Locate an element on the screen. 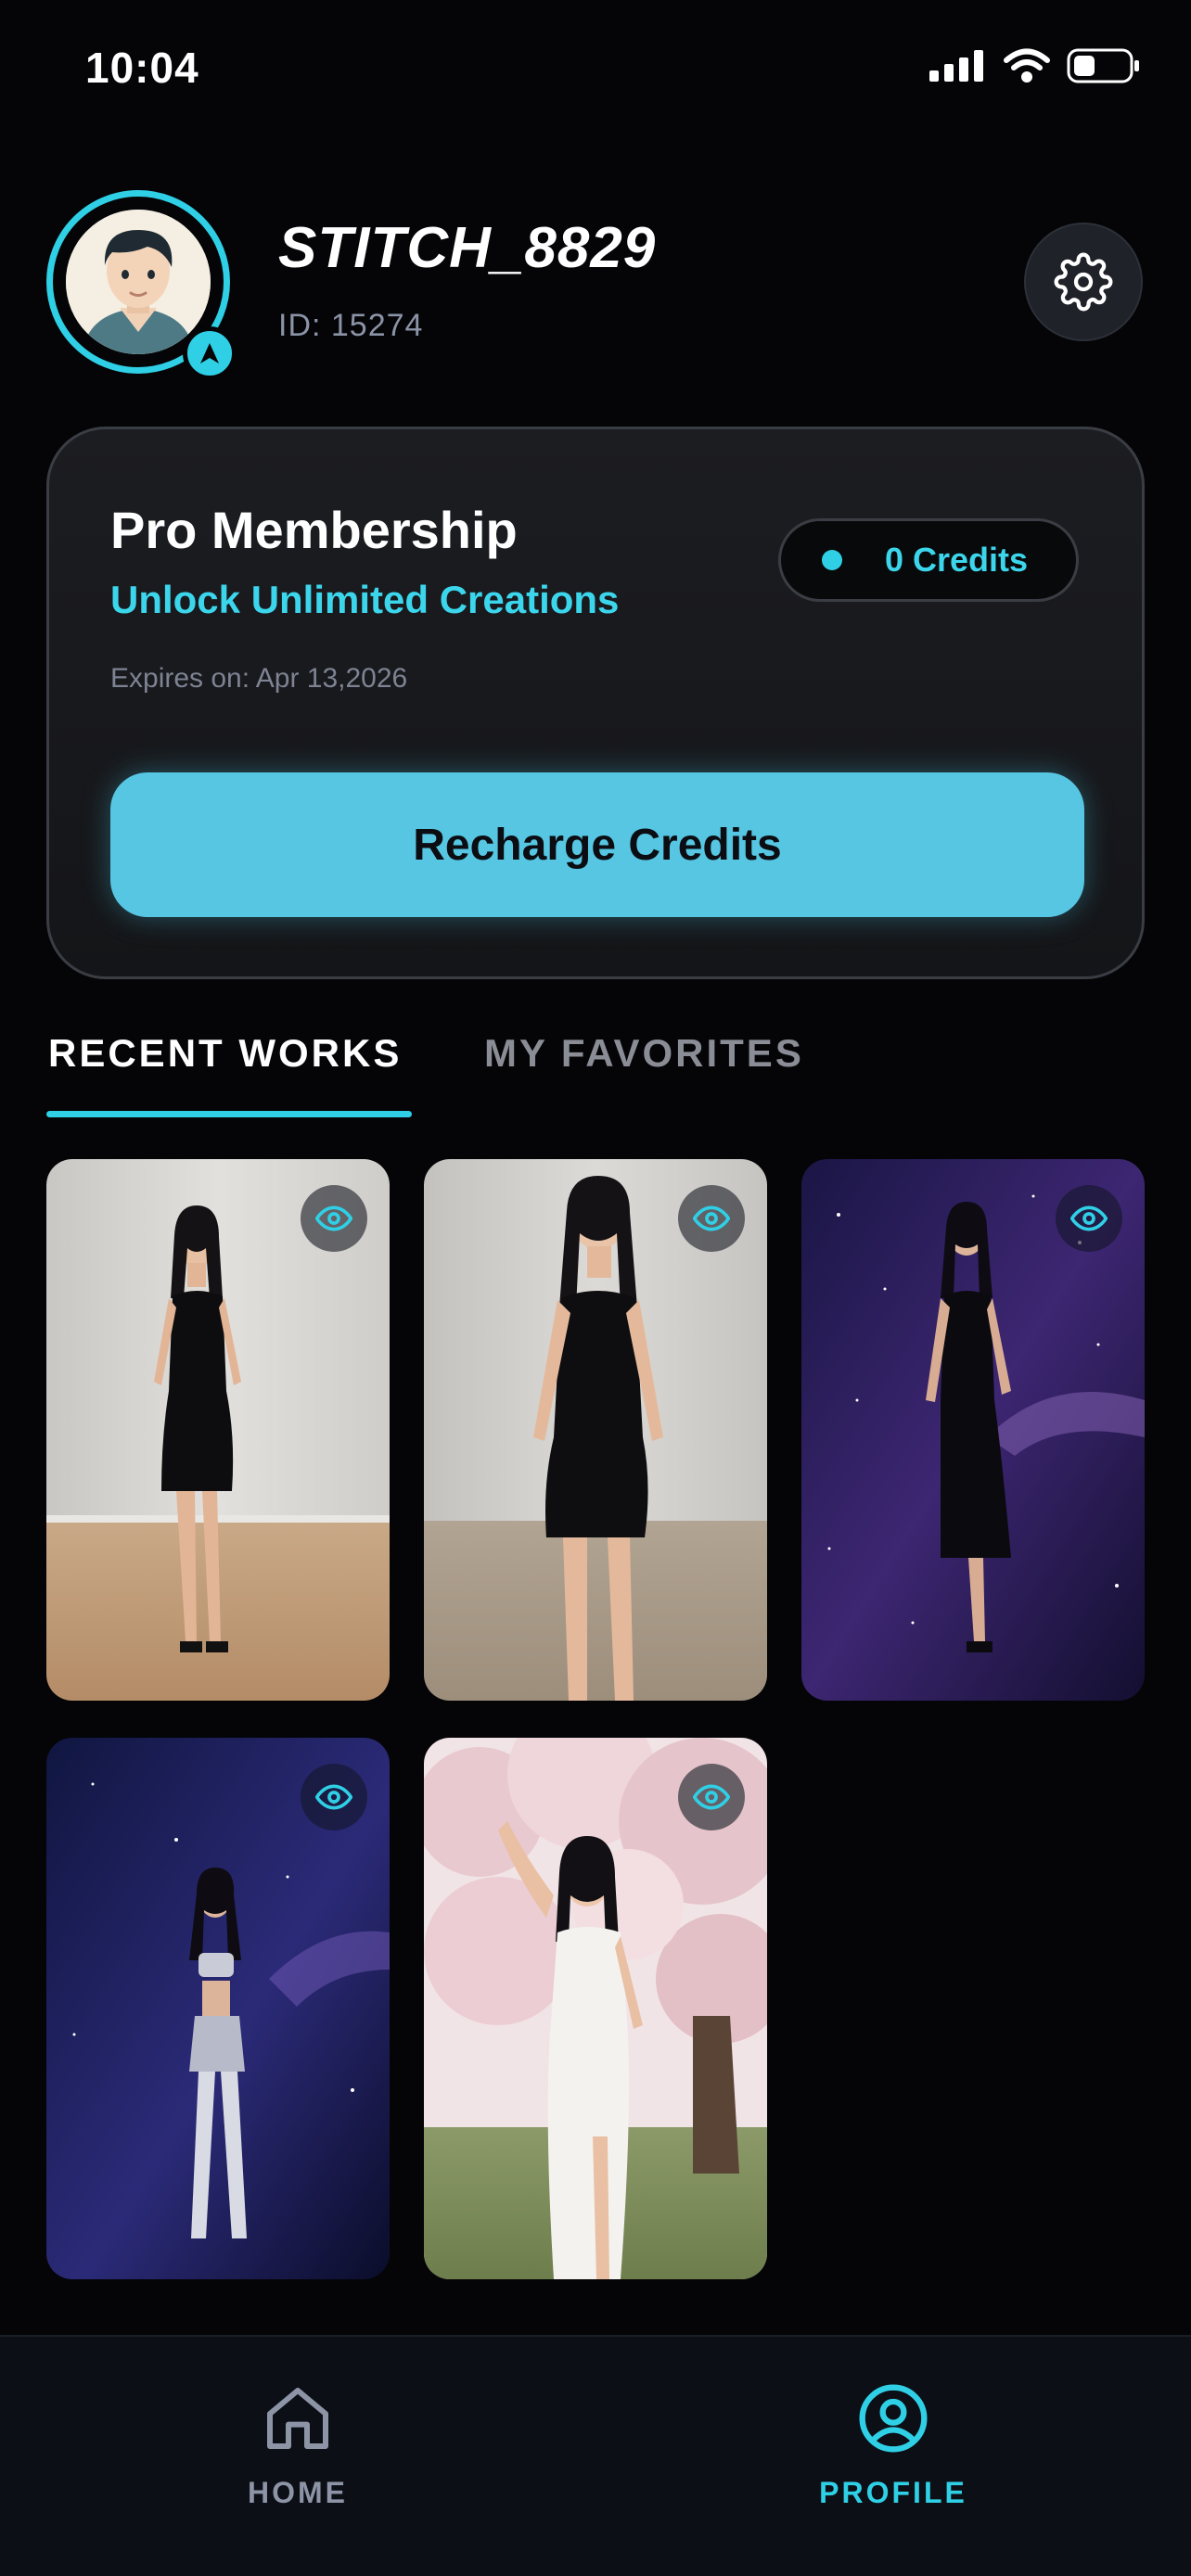 The height and width of the screenshot is (2576, 1191). nav-profile: PROFILE is located at coordinates (894, 2446).